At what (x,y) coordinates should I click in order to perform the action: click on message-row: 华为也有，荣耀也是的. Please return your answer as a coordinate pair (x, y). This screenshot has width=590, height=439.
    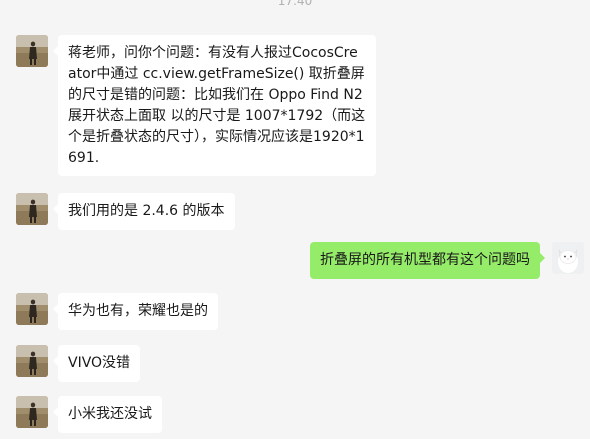
    Looking at the image, I should click on (117, 311).